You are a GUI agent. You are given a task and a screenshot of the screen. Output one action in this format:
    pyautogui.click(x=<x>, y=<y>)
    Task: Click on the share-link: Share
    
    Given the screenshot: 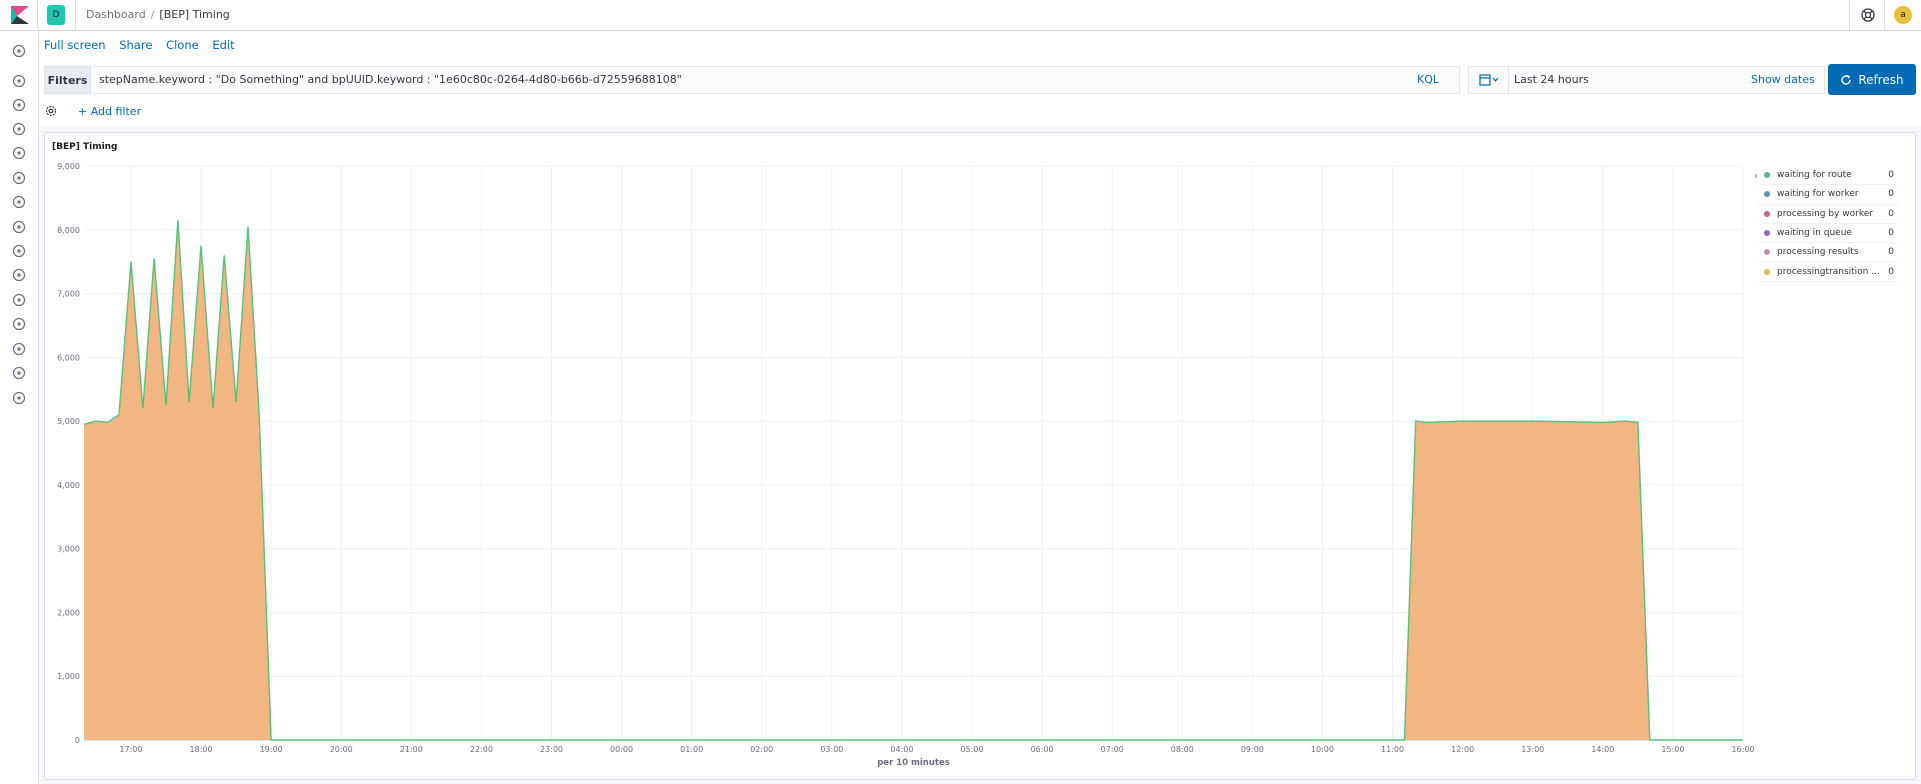 What is the action you would take?
    pyautogui.click(x=135, y=45)
    